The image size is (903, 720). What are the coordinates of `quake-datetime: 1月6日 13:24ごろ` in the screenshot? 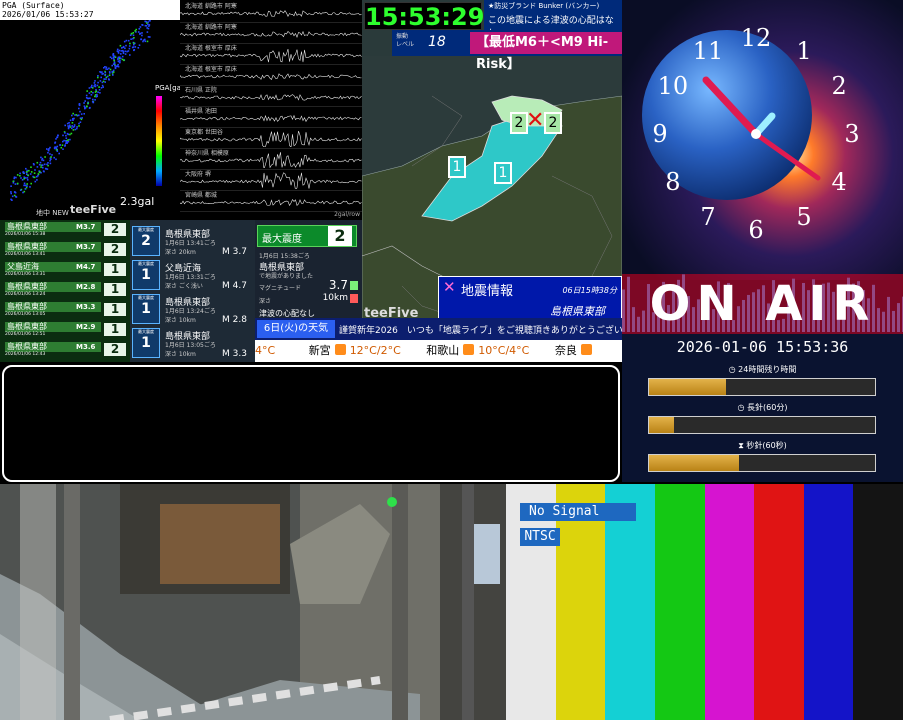 It's located at (190, 311).